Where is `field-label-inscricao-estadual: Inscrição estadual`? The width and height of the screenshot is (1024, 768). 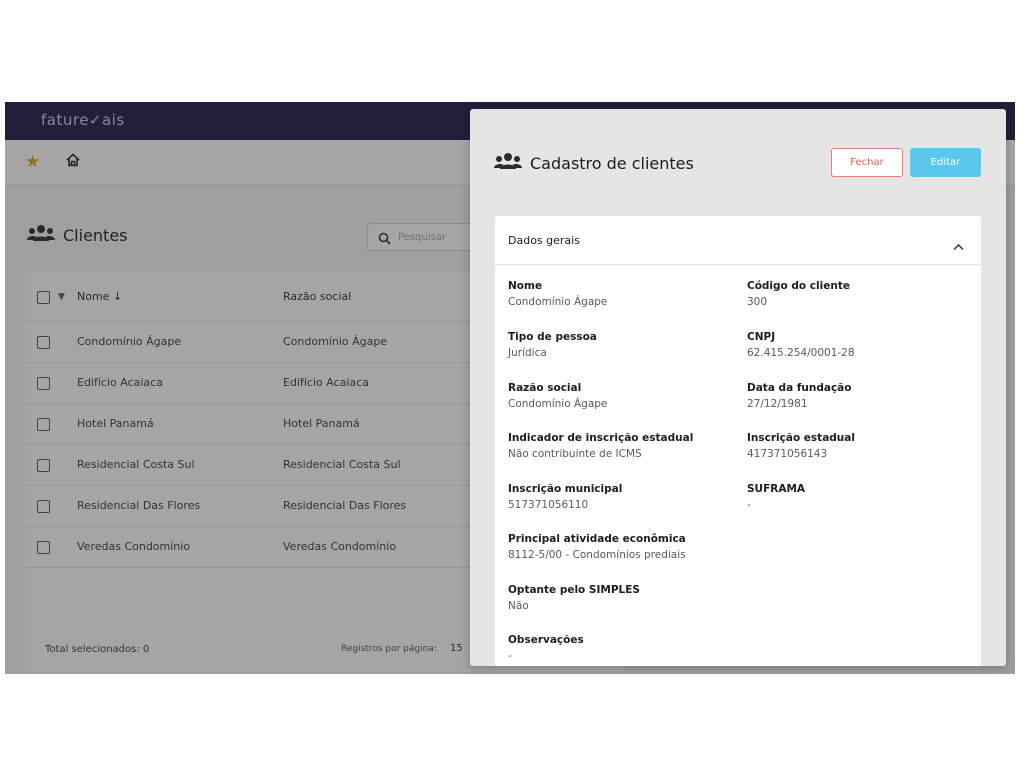 field-label-inscricao-estadual: Inscrição estadual is located at coordinates (801, 438).